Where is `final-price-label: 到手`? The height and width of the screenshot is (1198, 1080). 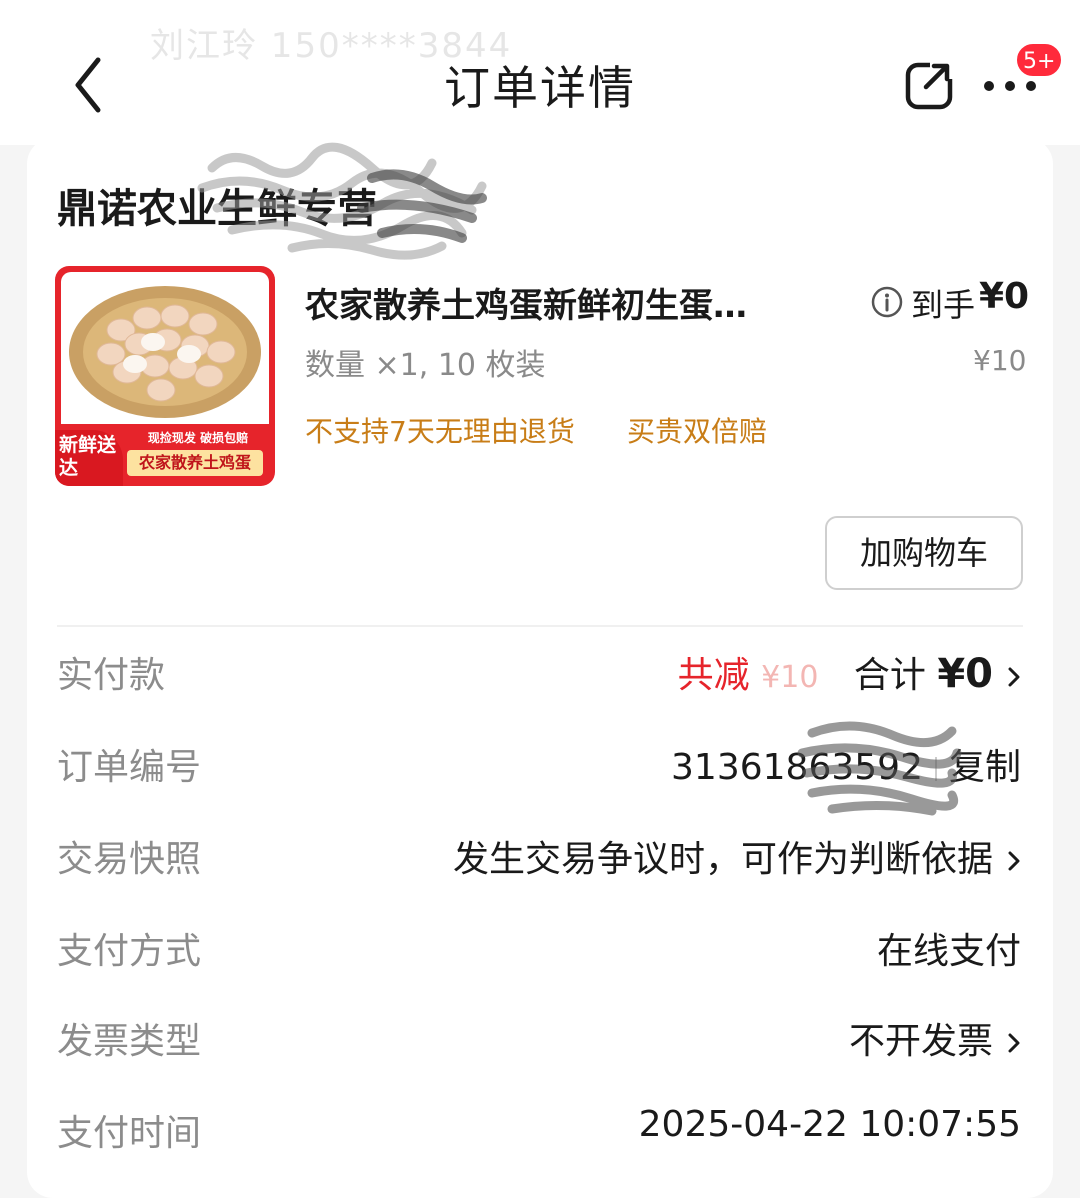 final-price-label: 到手 is located at coordinates (943, 305).